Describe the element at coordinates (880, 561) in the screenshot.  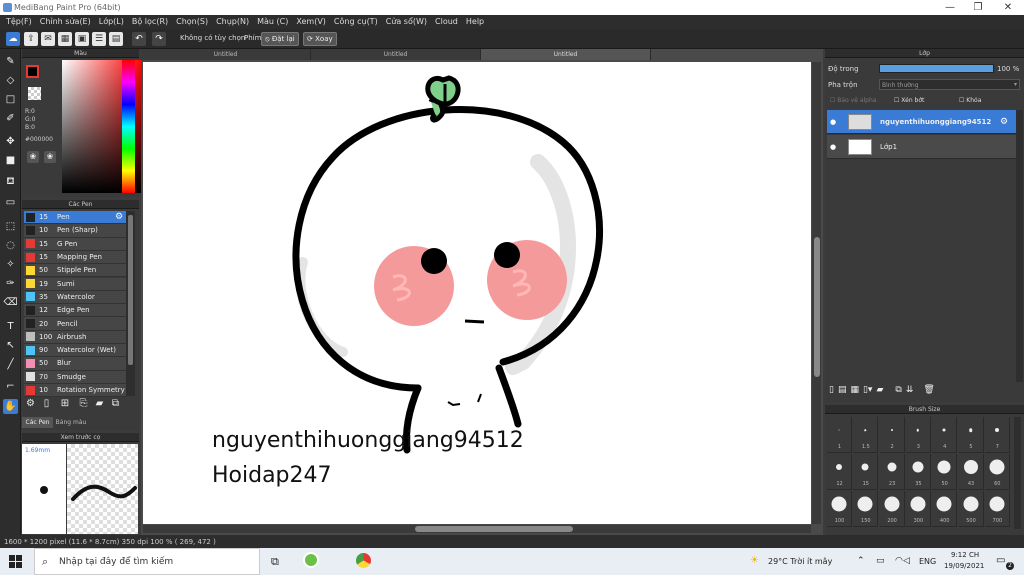
I see `network-icon: ▭` at that location.